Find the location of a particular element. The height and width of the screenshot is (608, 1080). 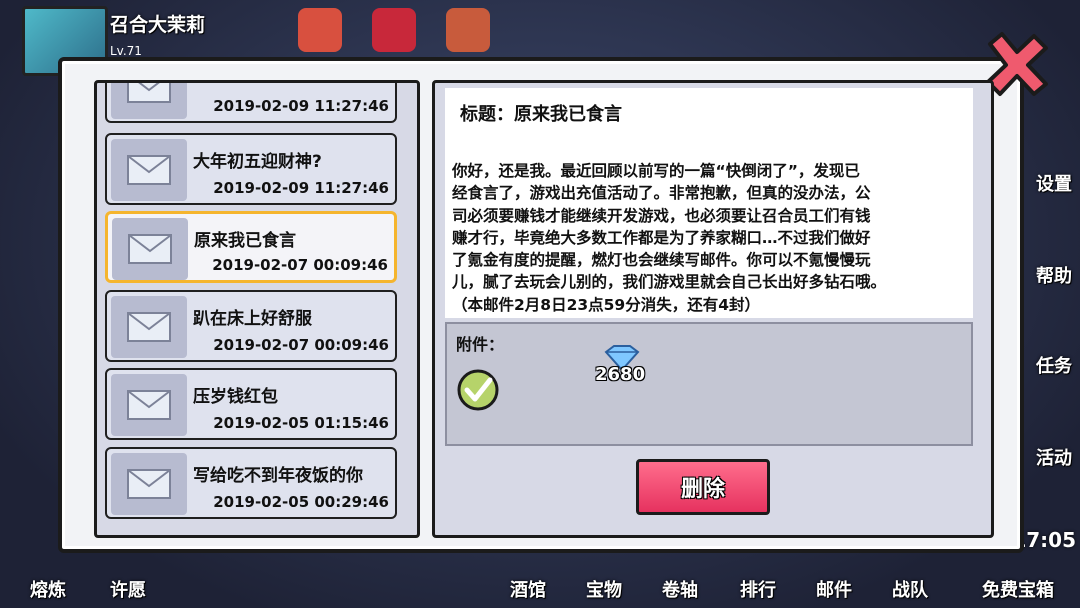

side-menu-help: 帮助 is located at coordinates (1054, 275).